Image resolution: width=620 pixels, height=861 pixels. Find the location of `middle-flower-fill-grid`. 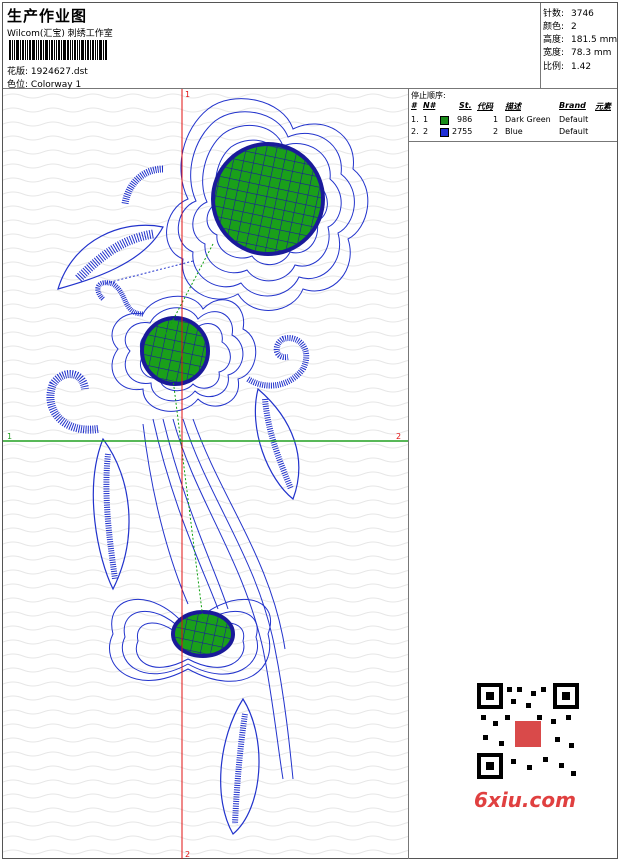

middle-flower-fill-grid is located at coordinates (175, 351).